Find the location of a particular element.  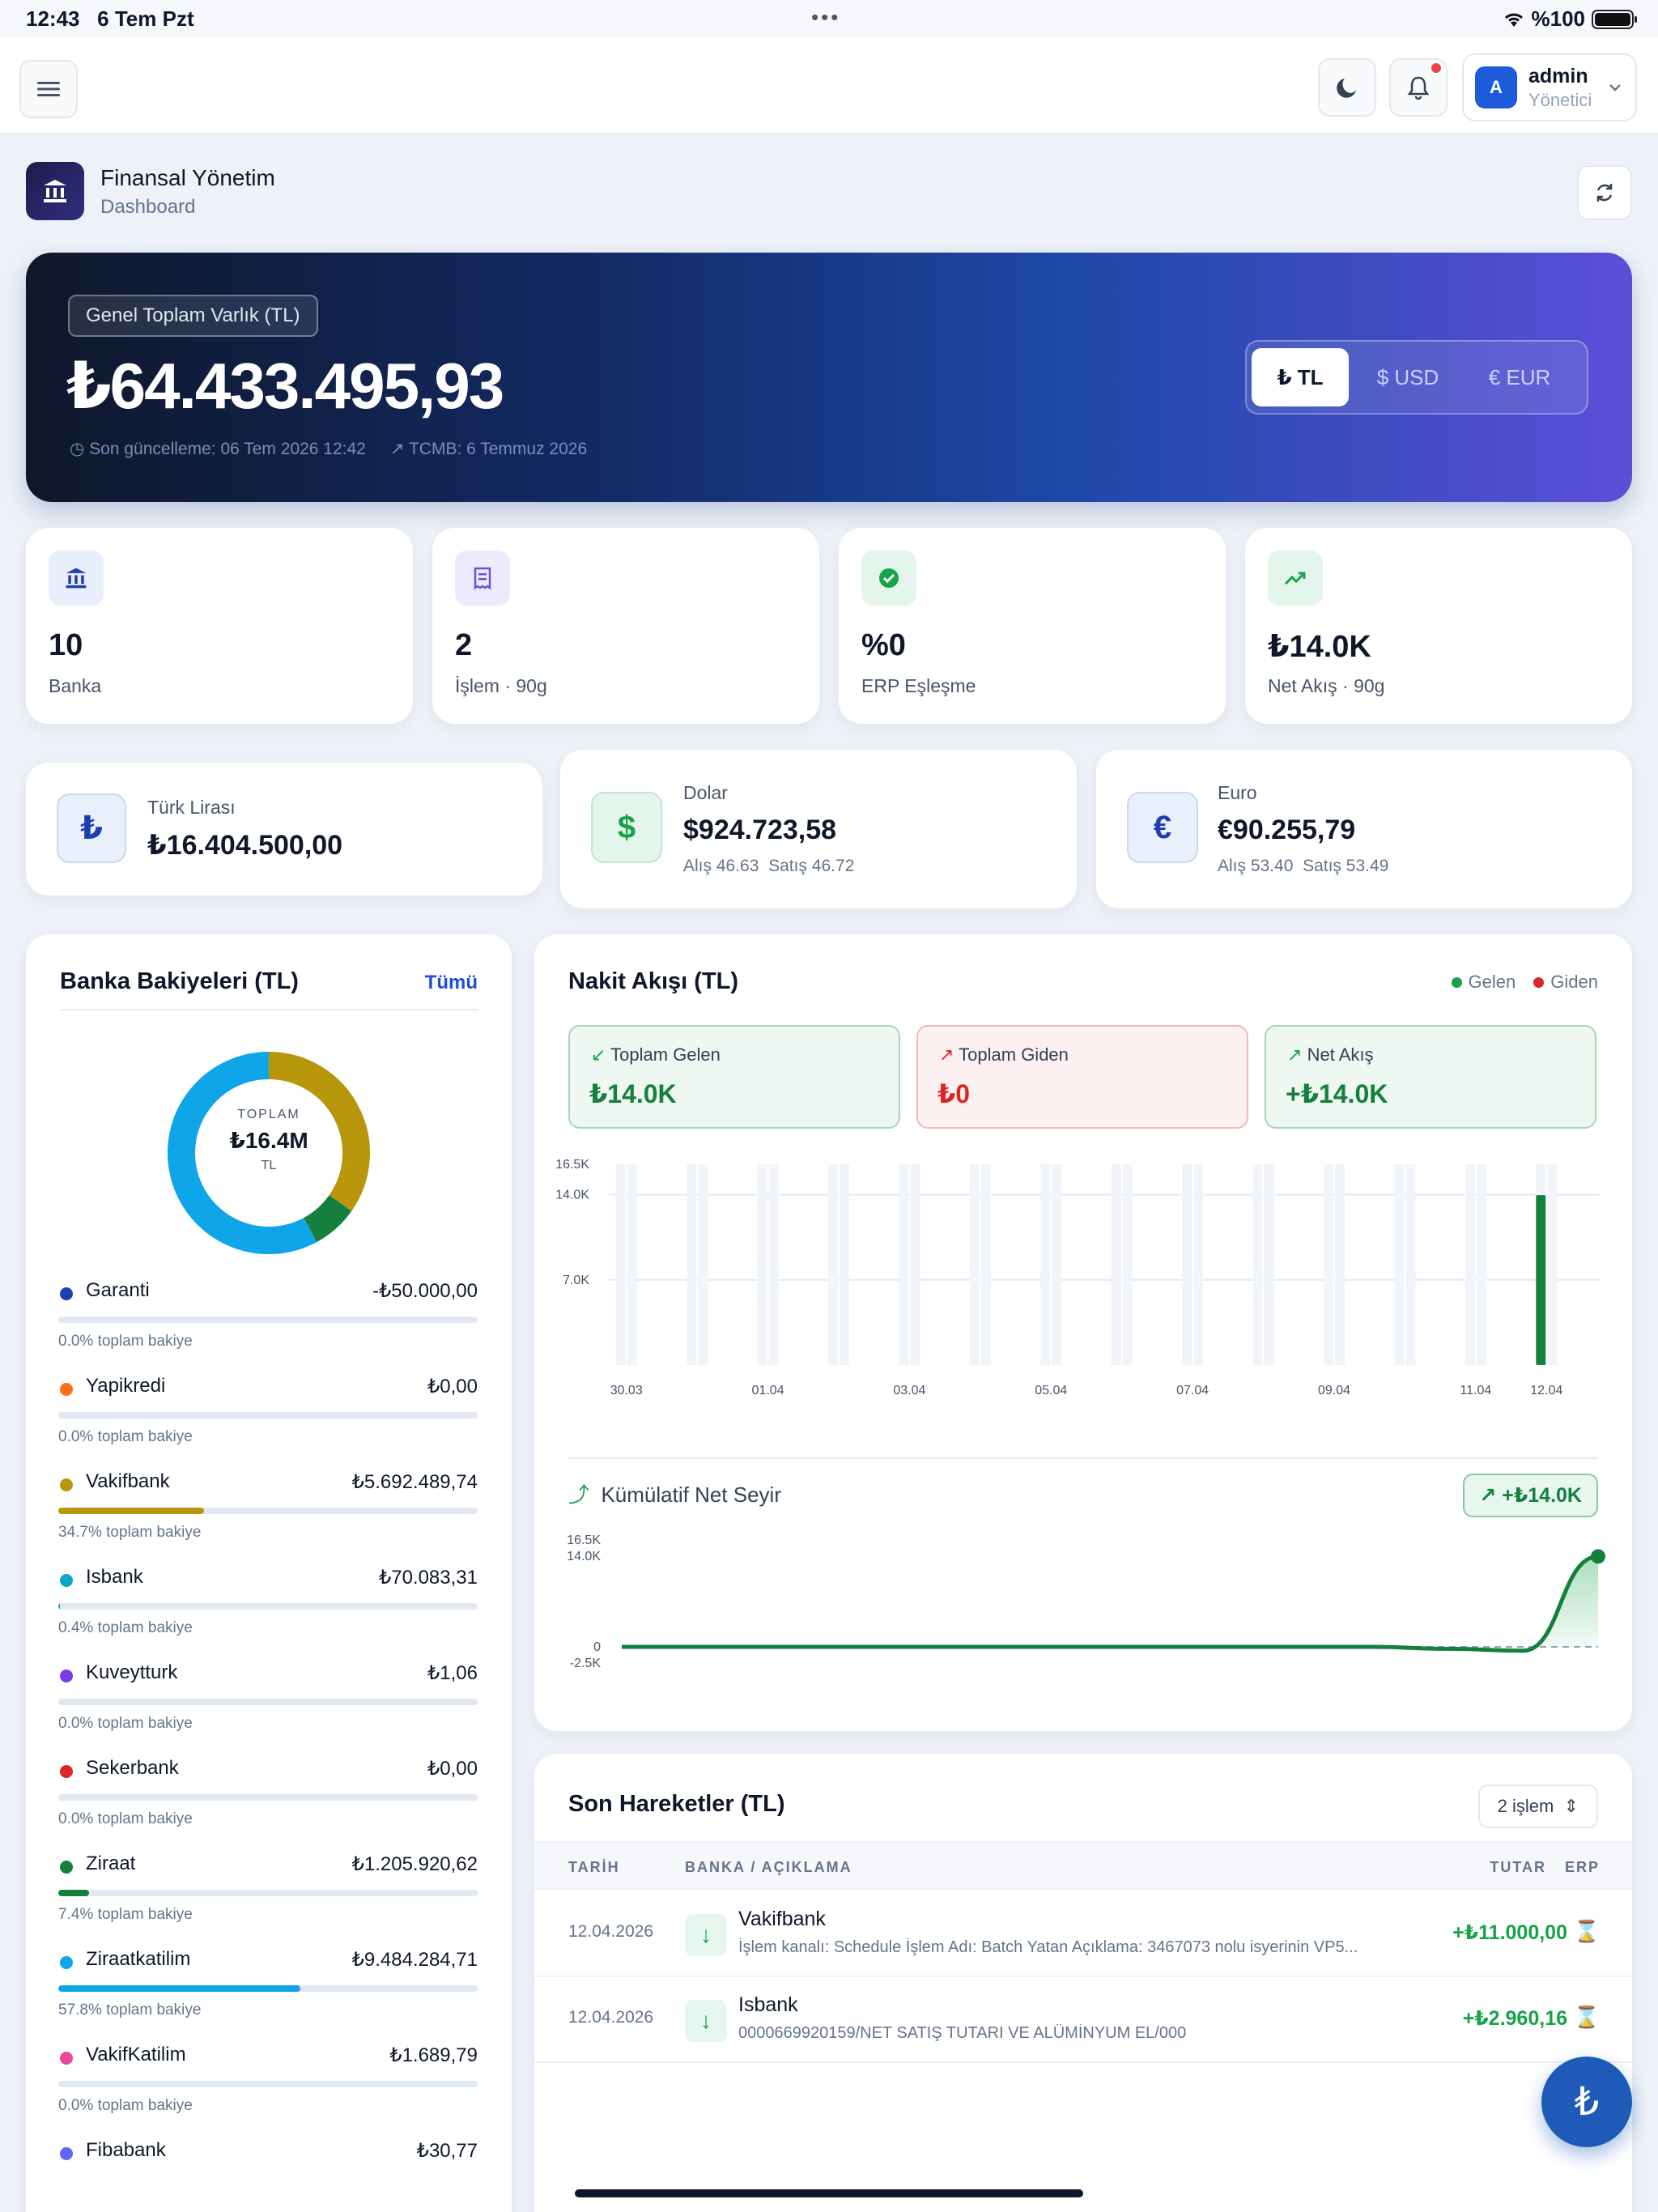

total-in-box: ↙ Toplam Gelen ₺14.0K is located at coordinates (734, 1077).